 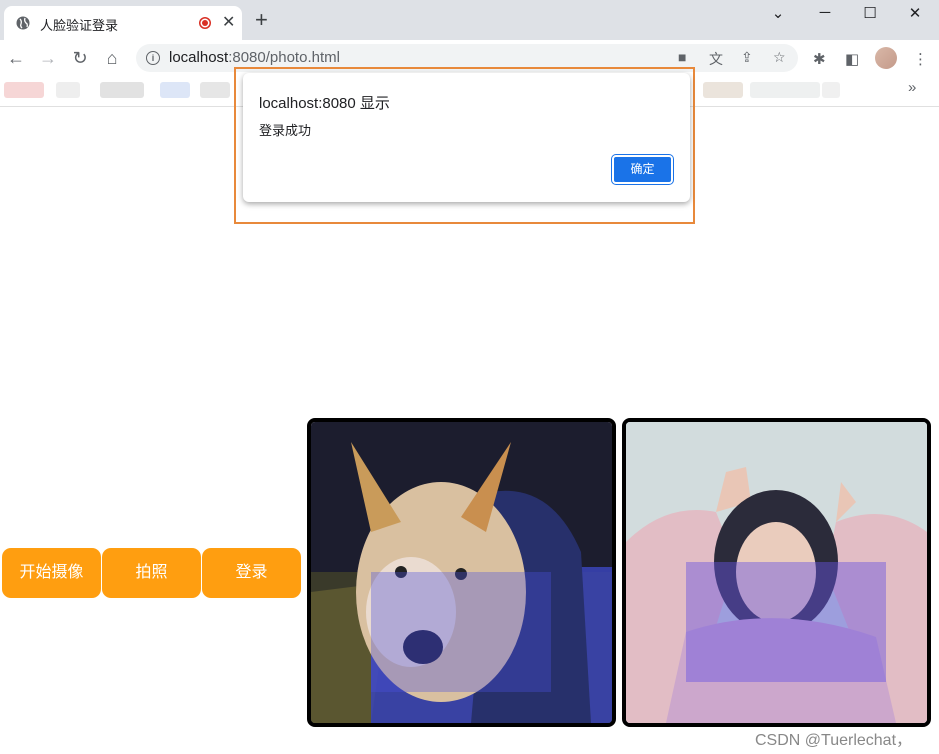 I want to click on captured-photo-frame, so click(x=776, y=572).